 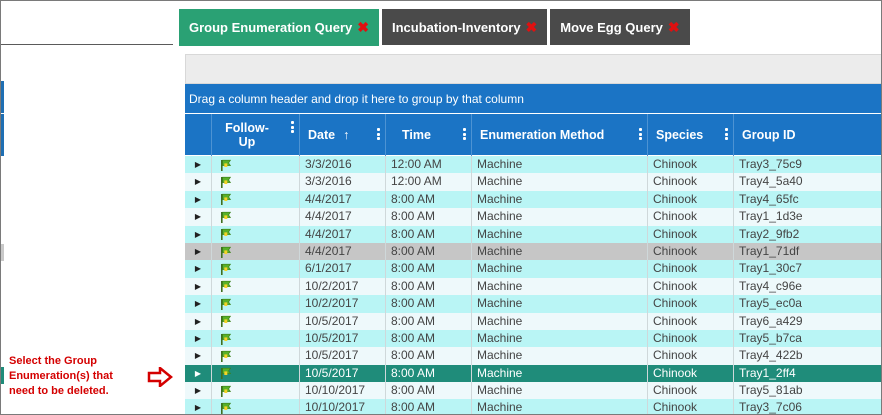 I want to click on group-id-cell: Tray5_b7ca, so click(x=807, y=338).